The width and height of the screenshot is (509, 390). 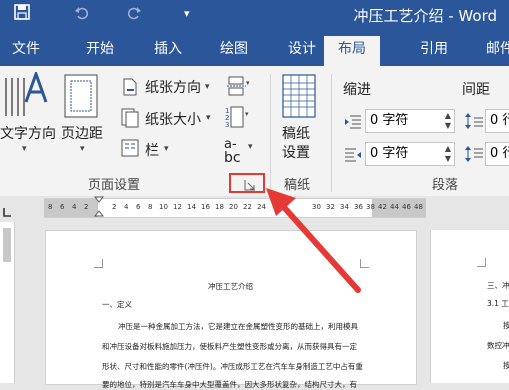 I want to click on annotation-arrow-icon, so click(x=313, y=240).